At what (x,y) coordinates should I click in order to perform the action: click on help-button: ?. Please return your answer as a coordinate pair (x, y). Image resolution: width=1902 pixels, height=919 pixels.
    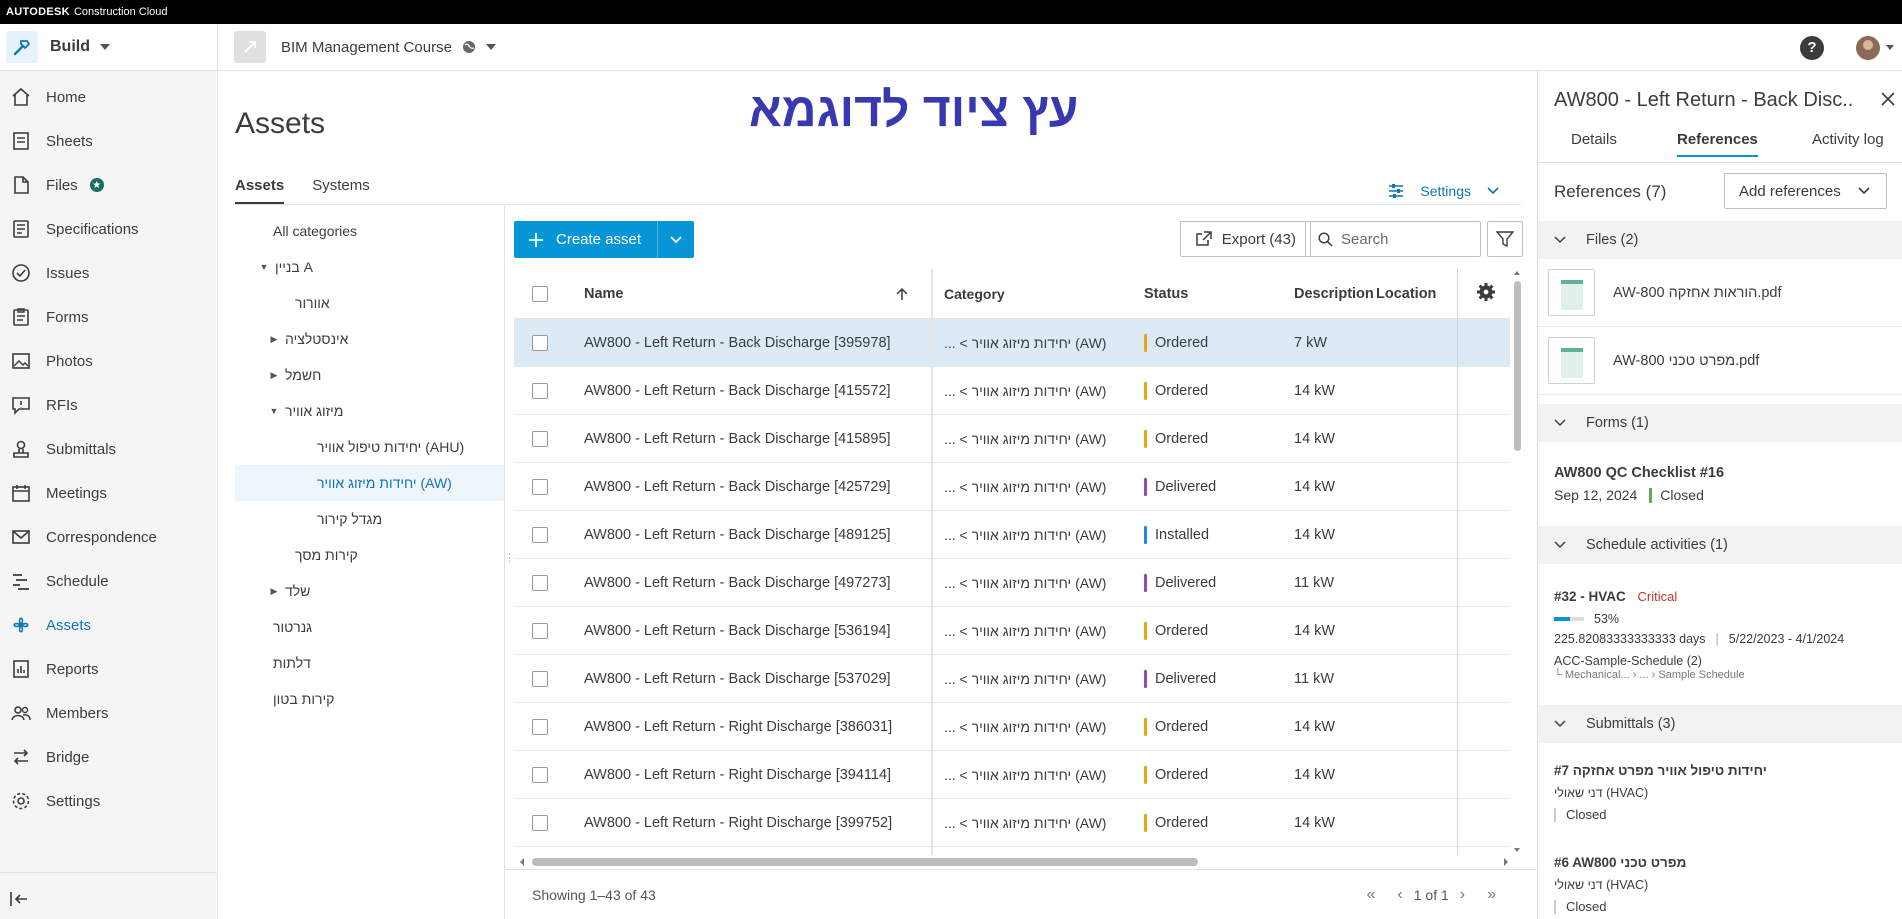
    Looking at the image, I should click on (1812, 47).